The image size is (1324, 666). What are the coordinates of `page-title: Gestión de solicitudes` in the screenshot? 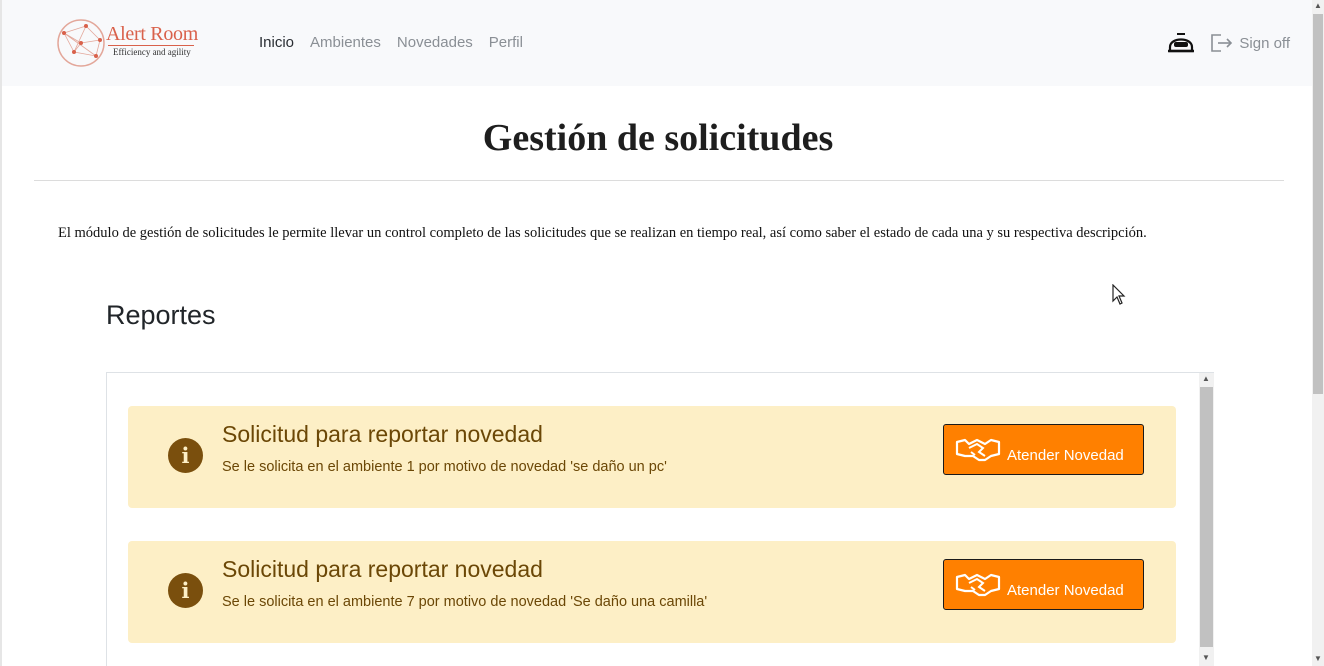 It's located at (658, 138).